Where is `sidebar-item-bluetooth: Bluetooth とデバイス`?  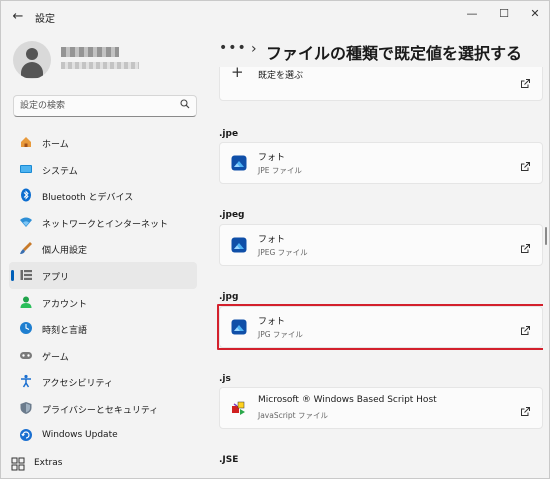
sidebar-item-bluetooth: Bluetooth とデバイス is located at coordinates (103, 195).